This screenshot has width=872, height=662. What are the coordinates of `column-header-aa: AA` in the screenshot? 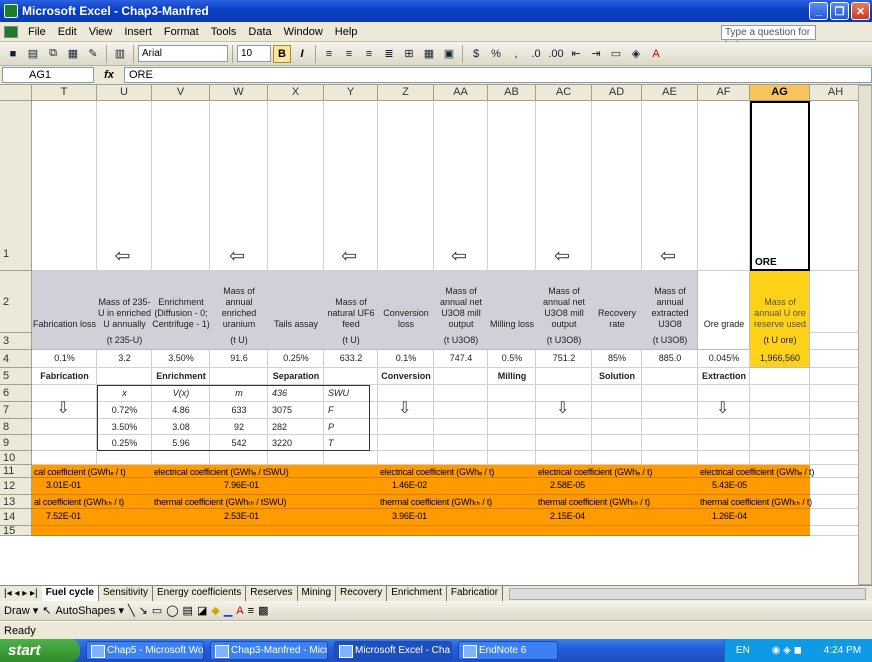 It's located at (461, 93).